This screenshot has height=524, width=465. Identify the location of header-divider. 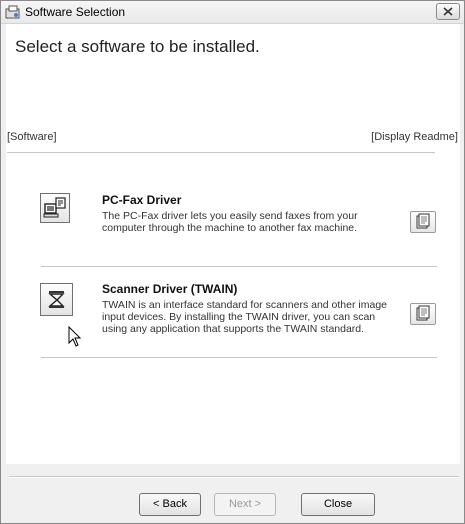
(221, 153).